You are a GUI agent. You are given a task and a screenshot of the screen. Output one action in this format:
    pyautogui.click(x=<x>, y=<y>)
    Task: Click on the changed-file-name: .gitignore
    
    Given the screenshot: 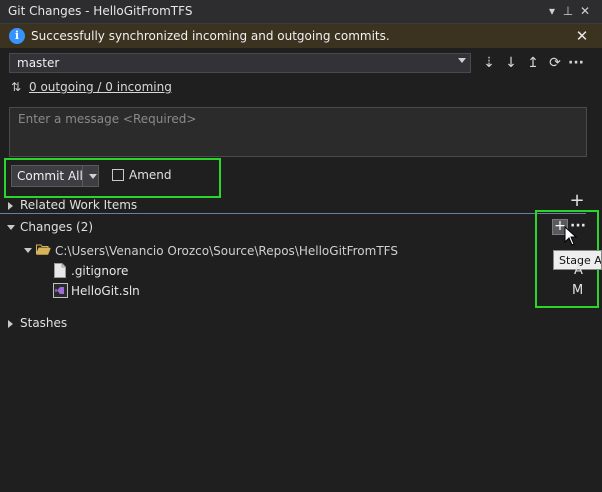 What is the action you would take?
    pyautogui.click(x=99, y=271)
    